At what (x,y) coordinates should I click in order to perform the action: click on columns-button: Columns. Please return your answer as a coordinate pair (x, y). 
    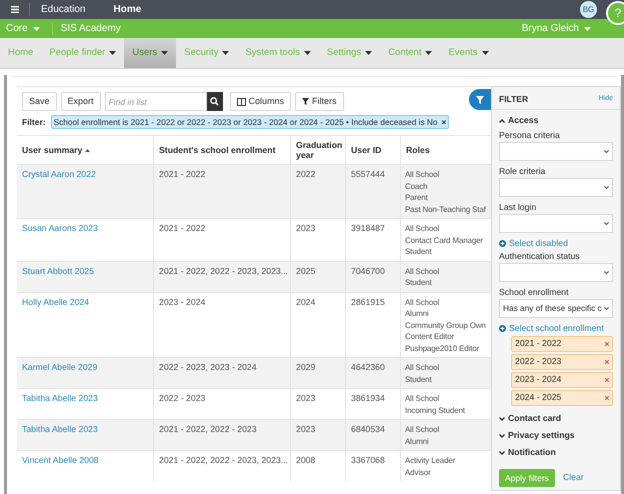
    Looking at the image, I should click on (261, 101).